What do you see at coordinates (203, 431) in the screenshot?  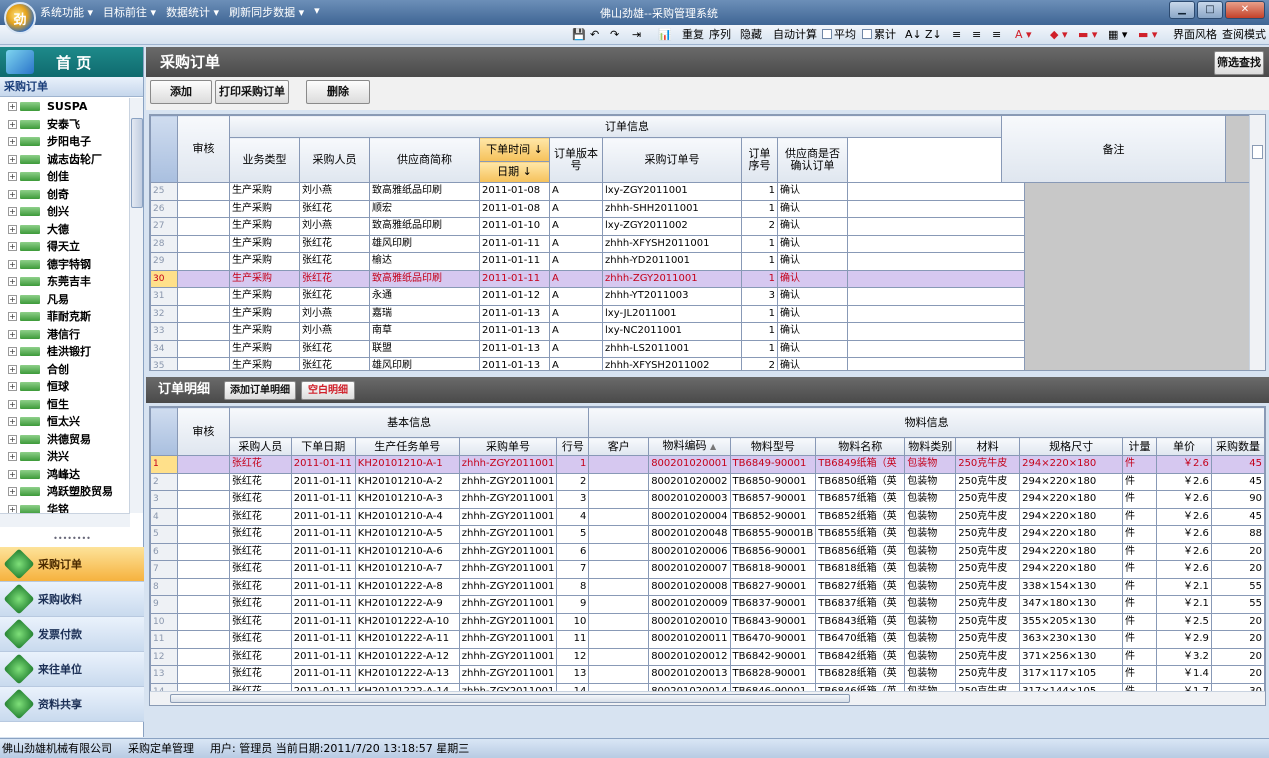 I see `header-audit: 审核` at bounding box center [203, 431].